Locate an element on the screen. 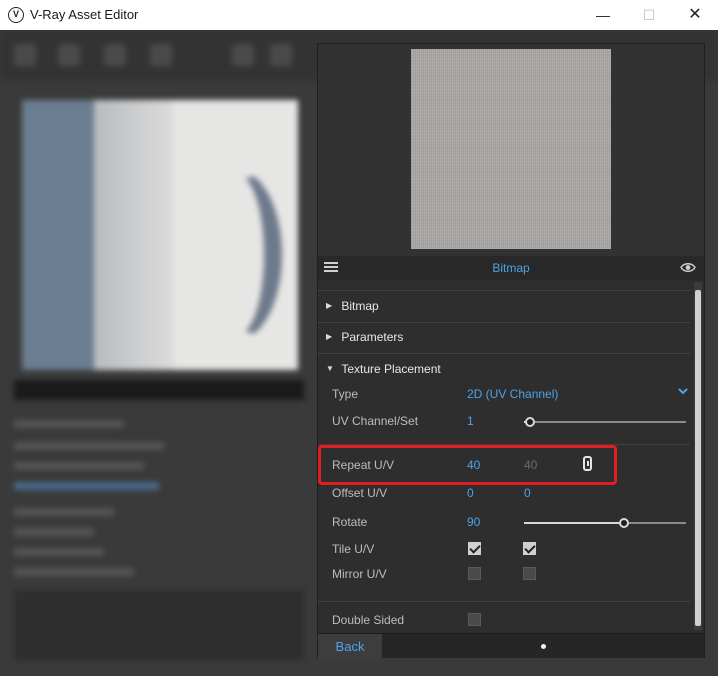  type-dropdown: 2D (UV Channel) is located at coordinates (512, 394).